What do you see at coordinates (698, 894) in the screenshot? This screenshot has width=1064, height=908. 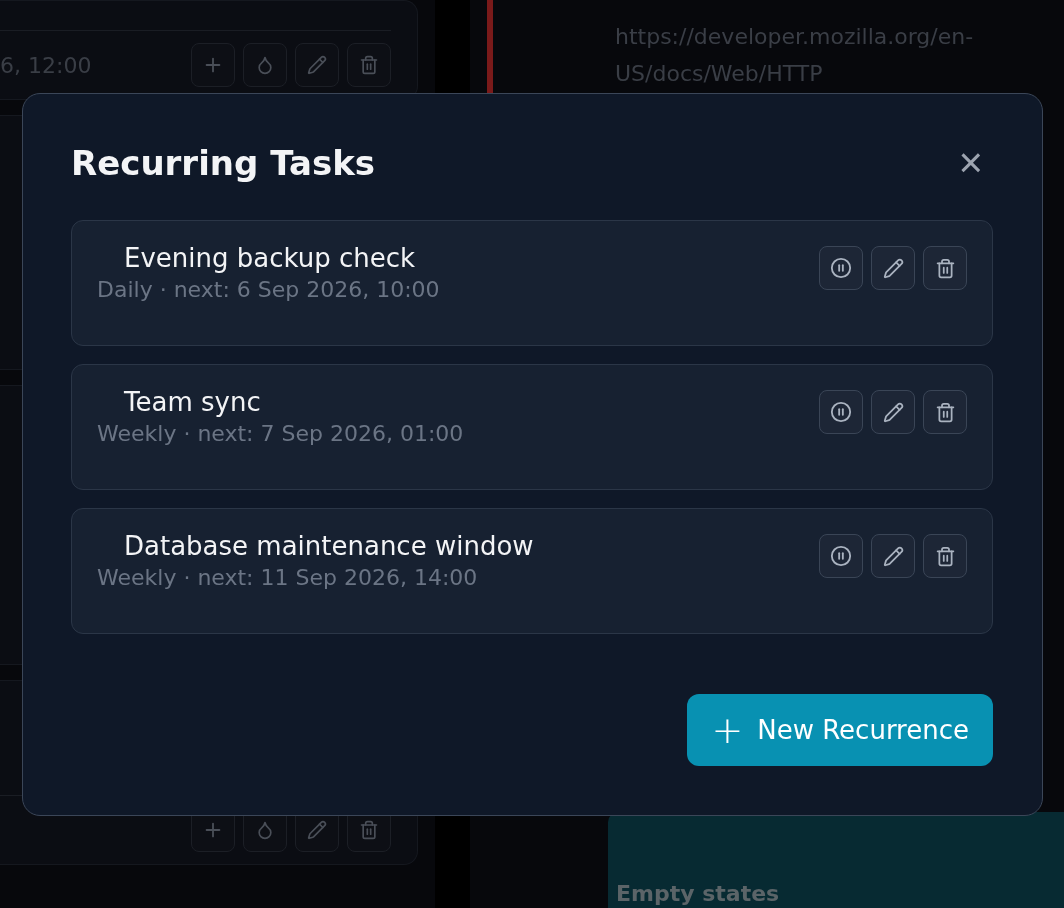 I see `panel-title: Empty states` at bounding box center [698, 894].